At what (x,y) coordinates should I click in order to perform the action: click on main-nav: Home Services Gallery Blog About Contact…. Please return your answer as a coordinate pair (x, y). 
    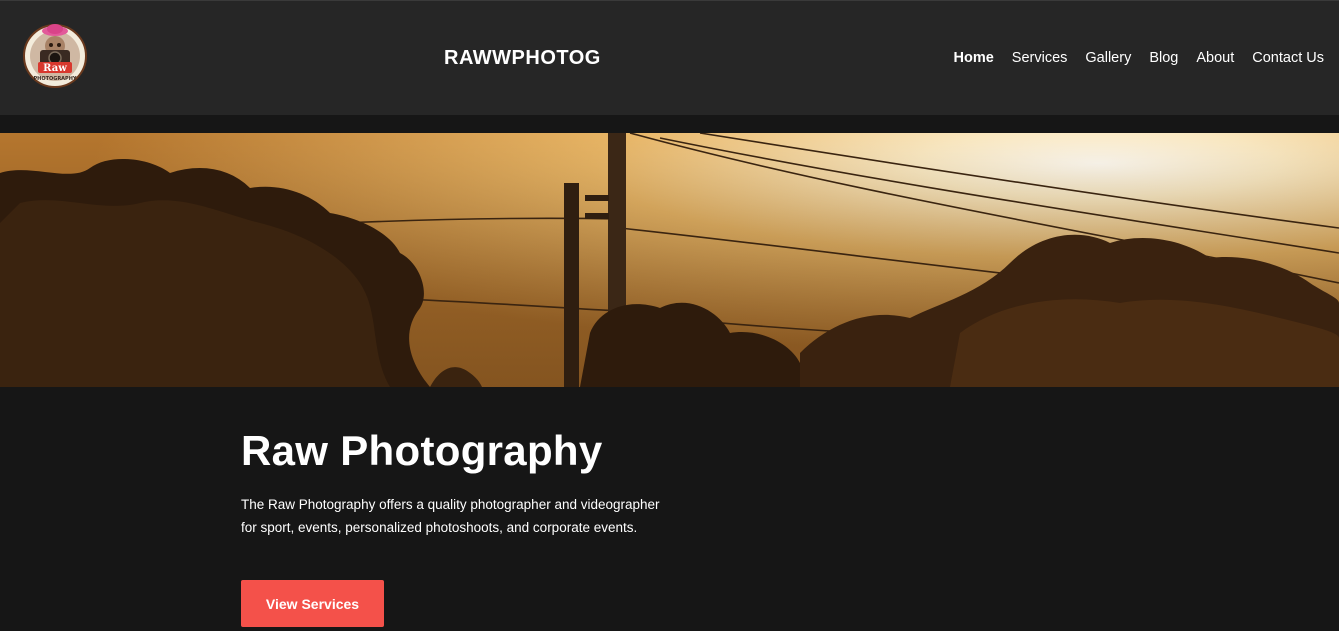
    Looking at the image, I should click on (1138, 58).